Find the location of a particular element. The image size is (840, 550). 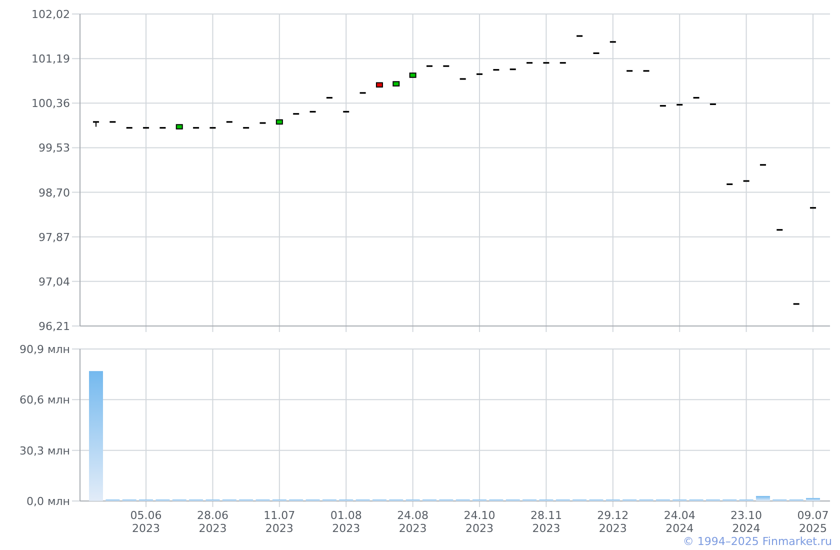

axis-label: 96,21 is located at coordinates (54, 326).